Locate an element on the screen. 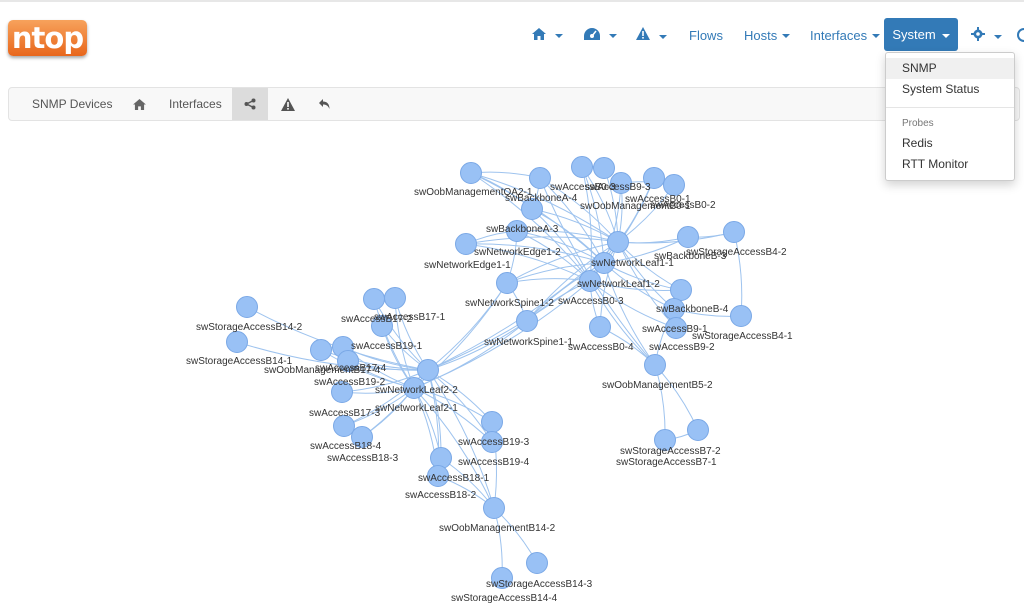 This screenshot has width=1024, height=613. menu-header-probes: Probes is located at coordinates (918, 123).